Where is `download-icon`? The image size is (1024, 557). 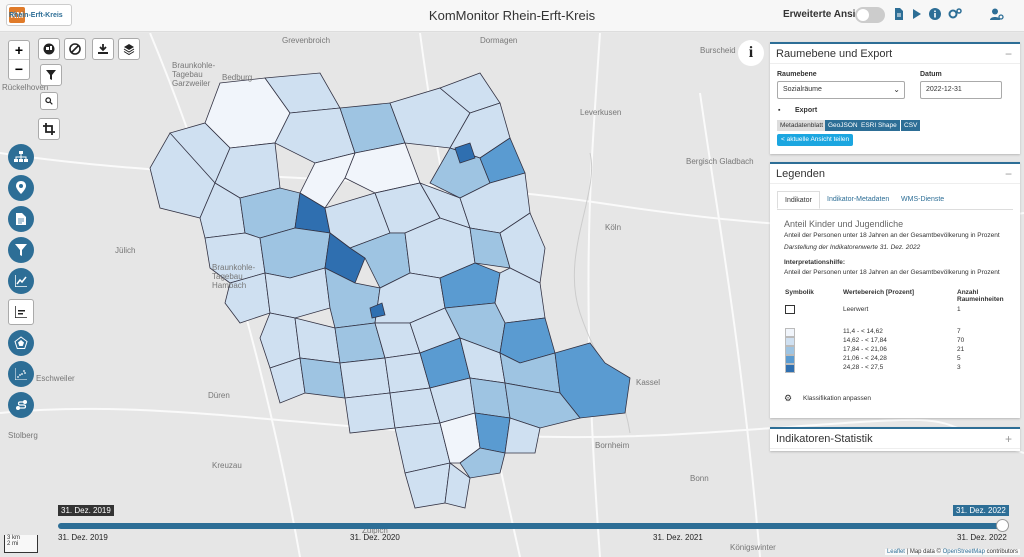
download-icon is located at coordinates (103, 51).